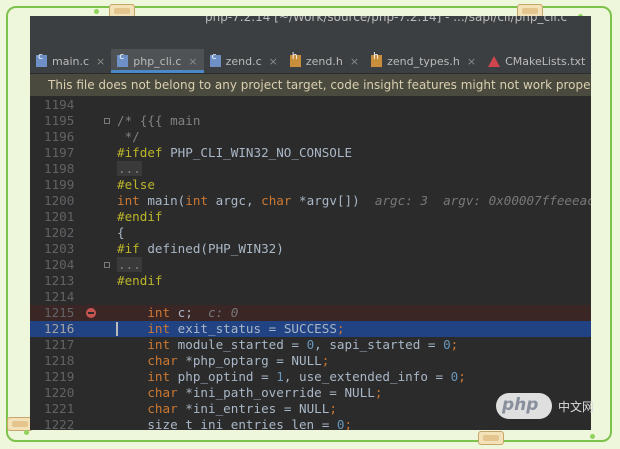 The width and height of the screenshot is (620, 449). I want to click on h-file-icon, so click(377, 59).